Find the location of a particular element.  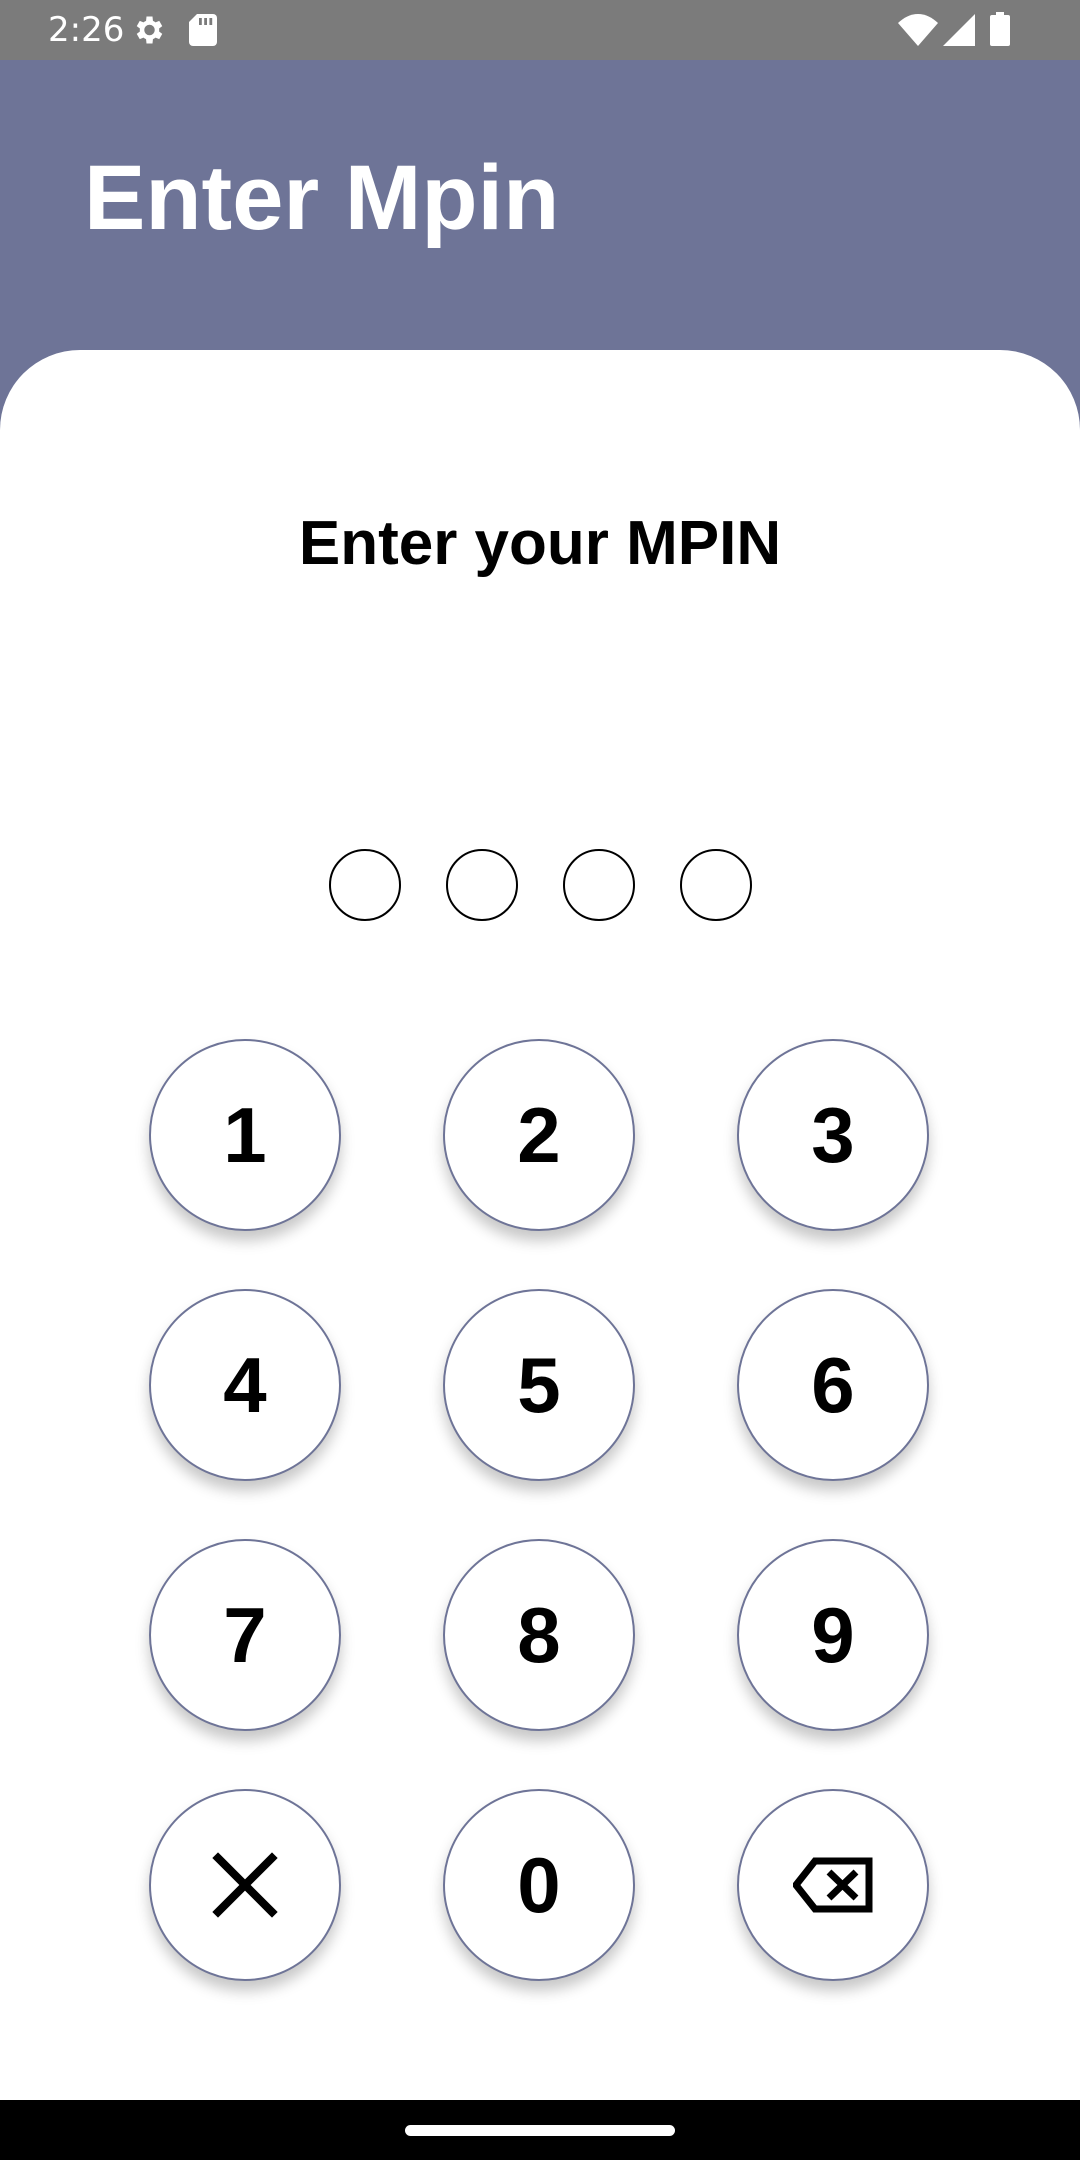

key-3: 3 is located at coordinates (833, 1135).